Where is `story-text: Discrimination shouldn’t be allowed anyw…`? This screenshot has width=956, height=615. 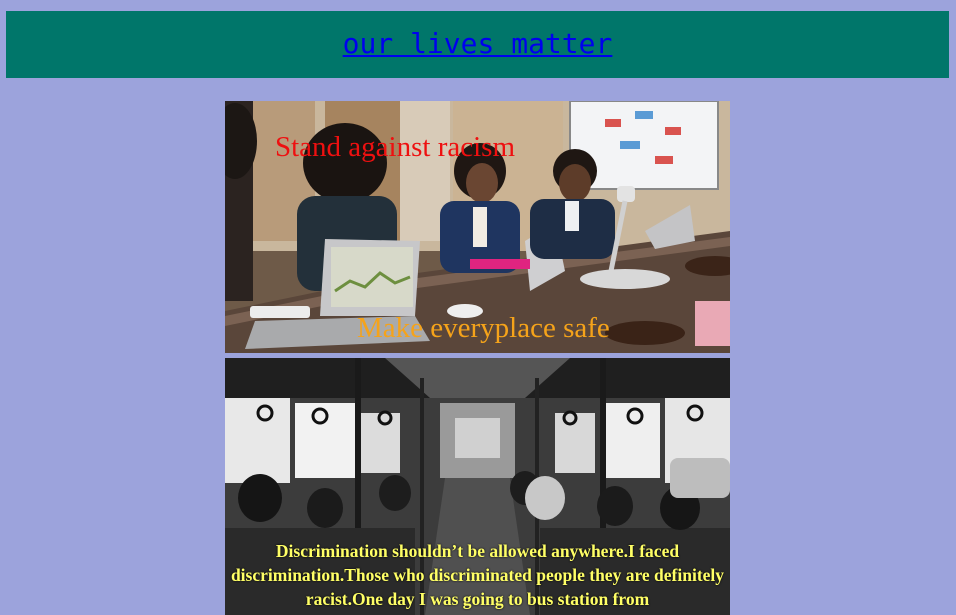 story-text: Discrimination shouldn’t be allowed anyw… is located at coordinates (477, 575).